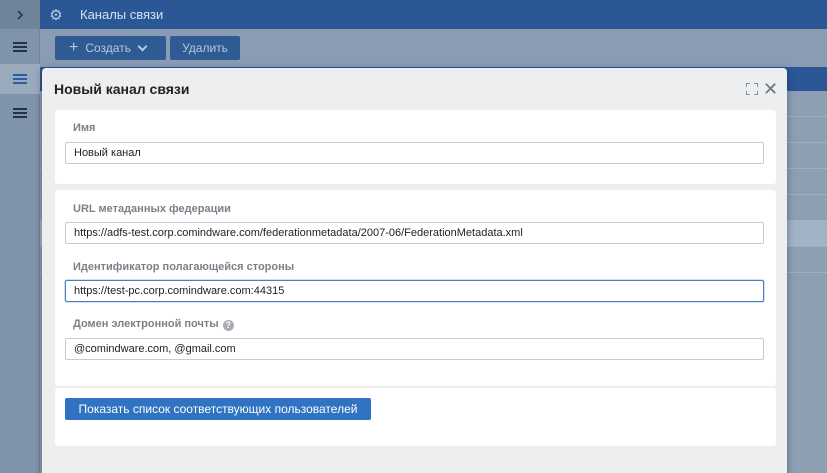 The image size is (827, 473). I want to click on plus-icon: +, so click(74, 47).